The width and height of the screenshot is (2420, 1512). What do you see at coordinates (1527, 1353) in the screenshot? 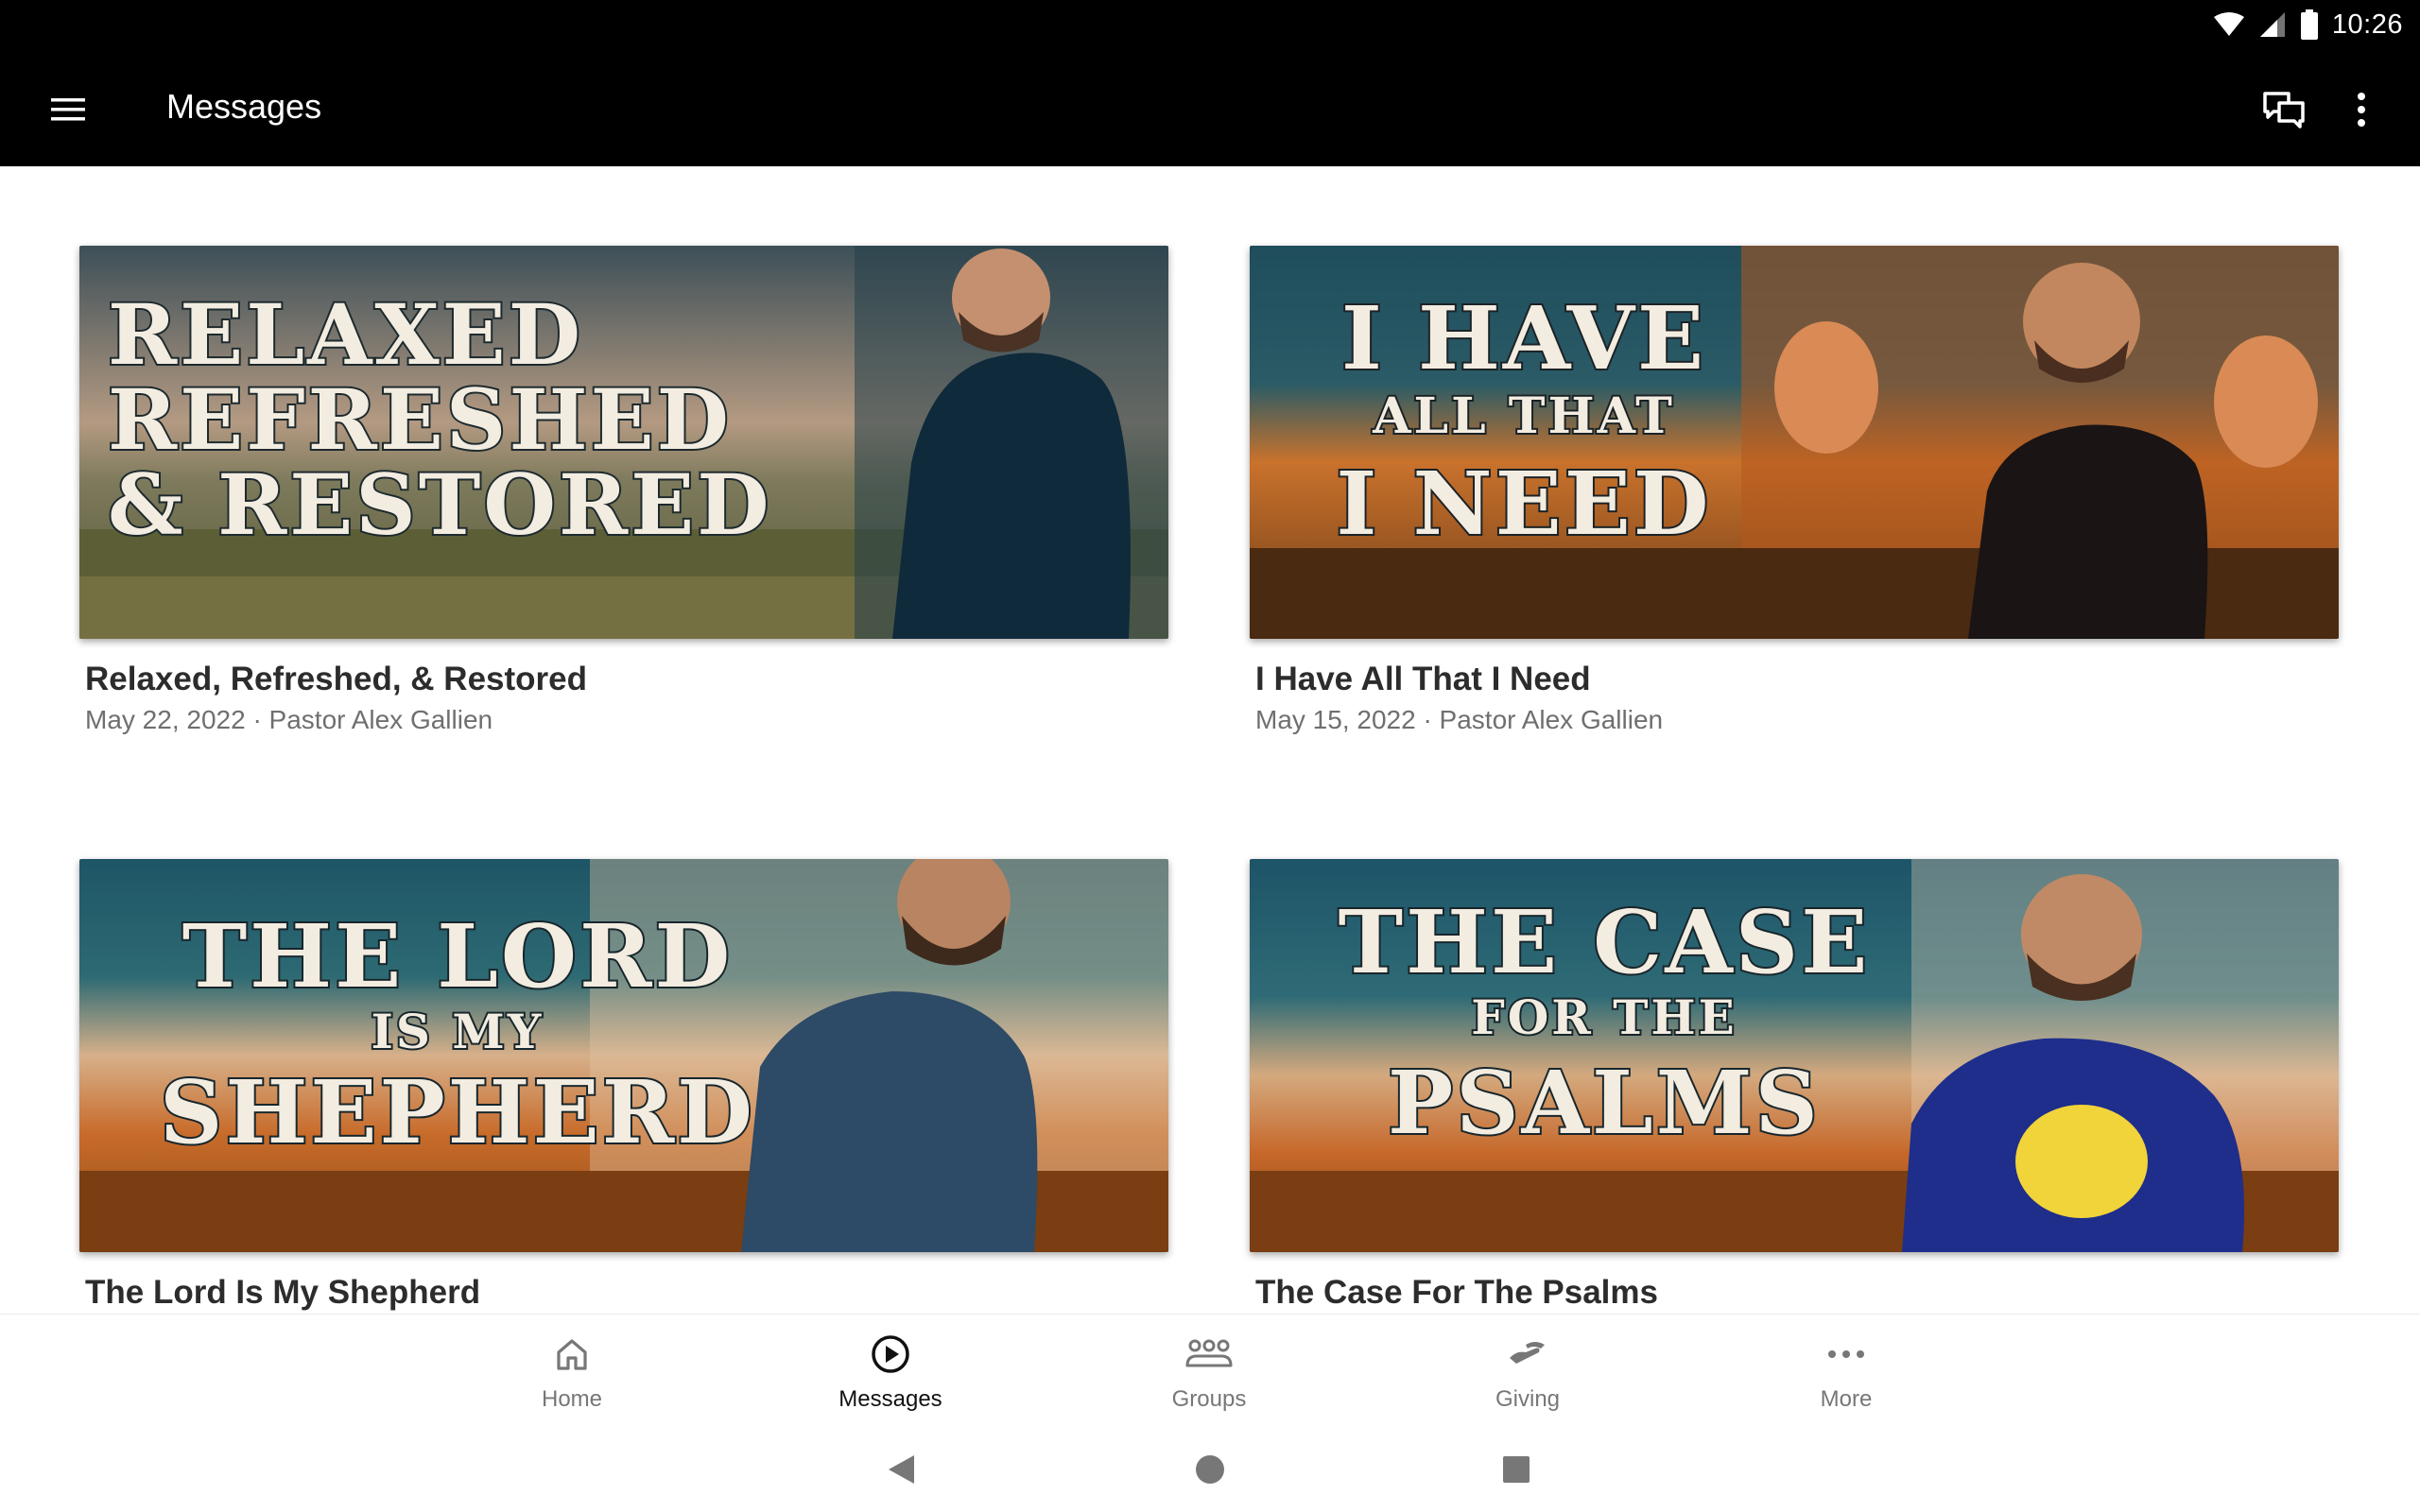
I see `giving-hand-icon` at bounding box center [1527, 1353].